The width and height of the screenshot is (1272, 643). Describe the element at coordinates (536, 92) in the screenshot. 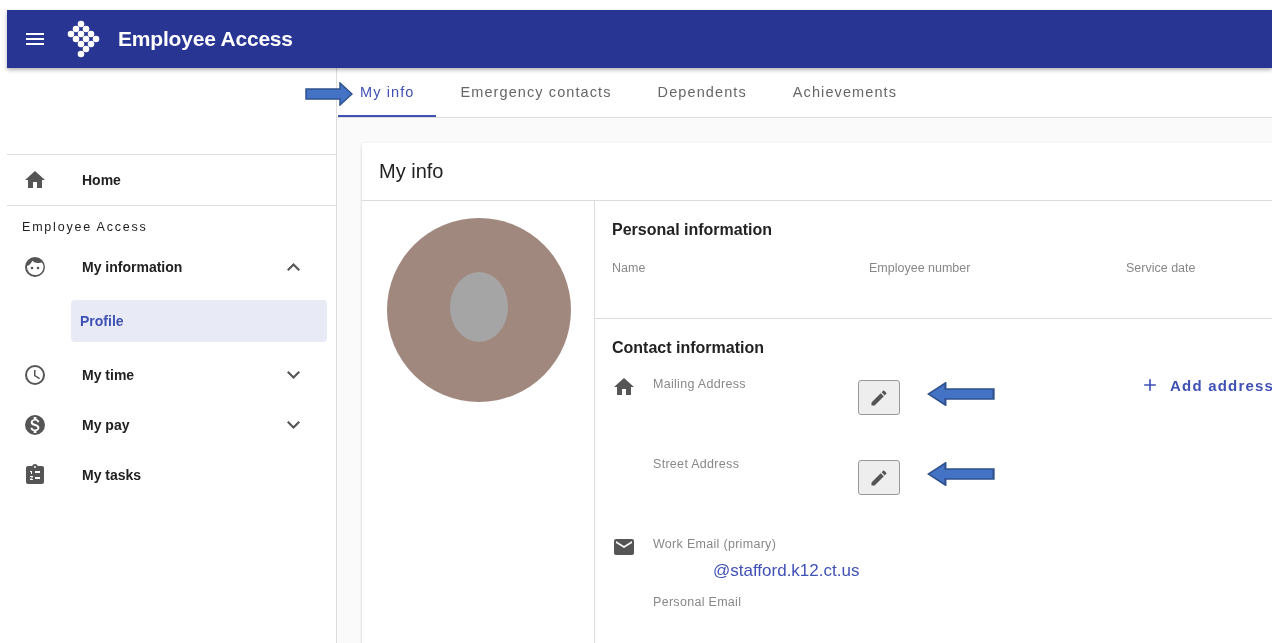

I see `tab: Emergency contacts` at that location.